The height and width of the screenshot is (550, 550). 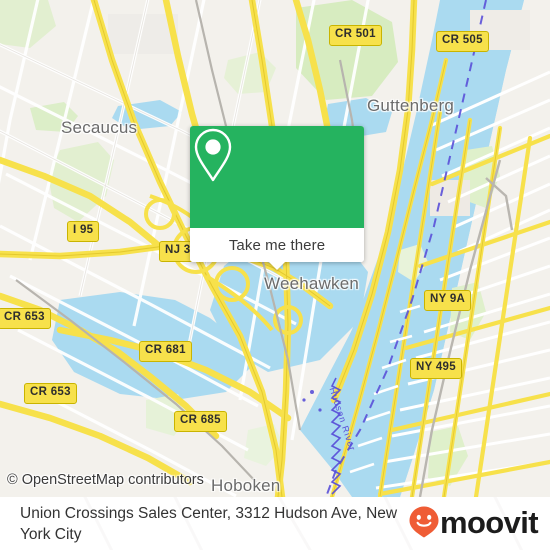 What do you see at coordinates (411, 105) in the screenshot?
I see `city-label-guttenberg: Guttenberg` at bounding box center [411, 105].